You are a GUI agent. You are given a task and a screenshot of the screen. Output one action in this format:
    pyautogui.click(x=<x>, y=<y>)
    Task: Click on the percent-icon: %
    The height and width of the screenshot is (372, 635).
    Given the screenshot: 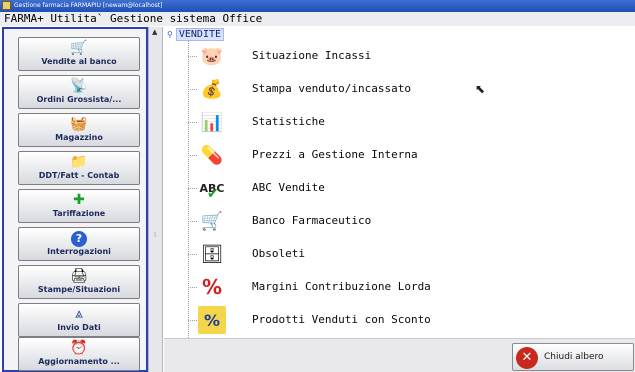 What is the action you would take?
    pyautogui.click(x=212, y=287)
    